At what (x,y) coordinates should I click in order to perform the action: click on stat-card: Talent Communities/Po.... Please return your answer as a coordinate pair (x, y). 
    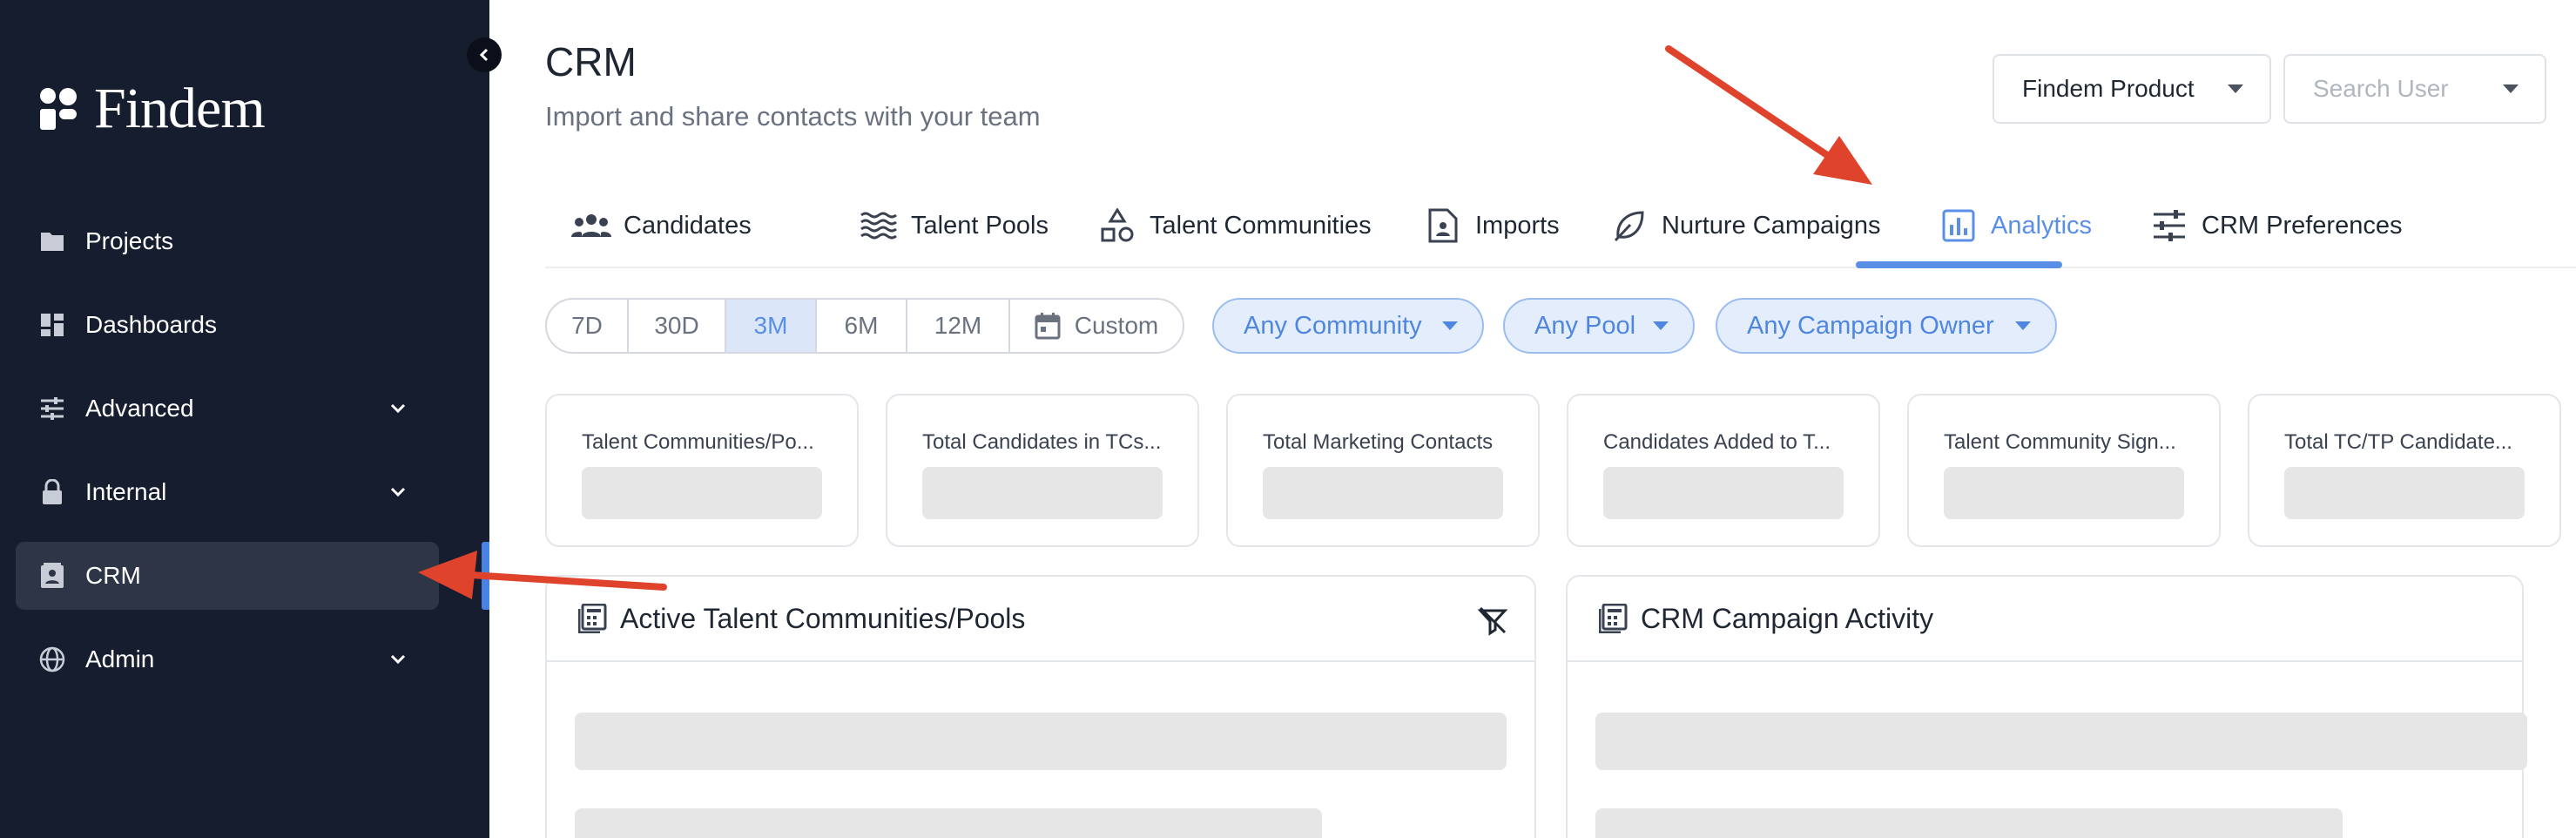
    Looking at the image, I should click on (702, 470).